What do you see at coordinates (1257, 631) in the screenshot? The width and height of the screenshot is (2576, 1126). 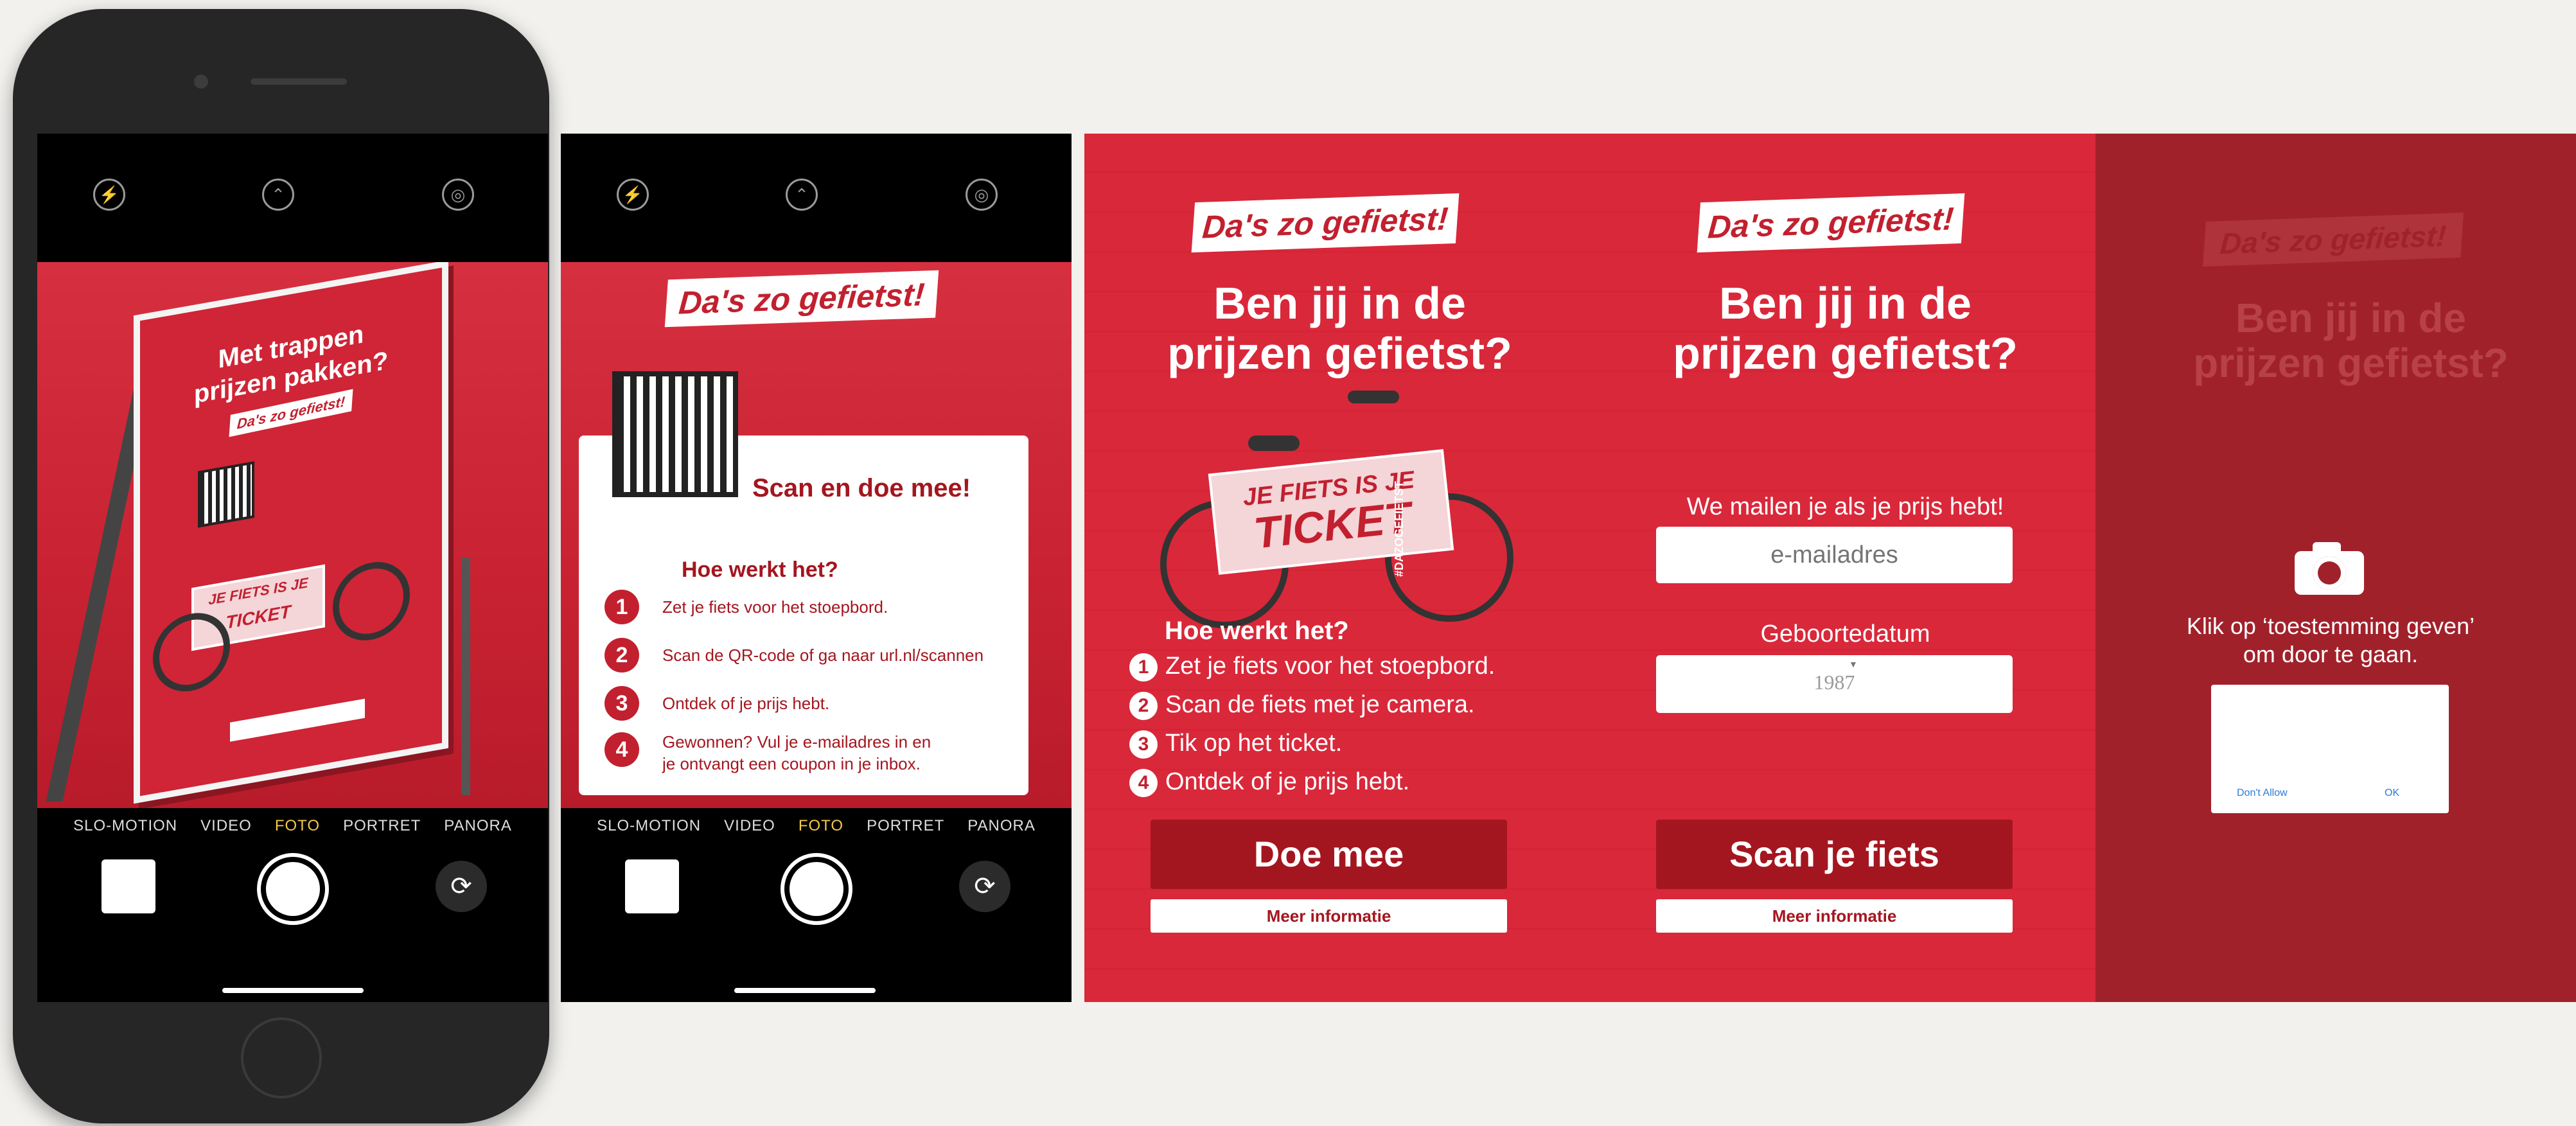 I see `landing-how-title: Hoe werkt het?` at bounding box center [1257, 631].